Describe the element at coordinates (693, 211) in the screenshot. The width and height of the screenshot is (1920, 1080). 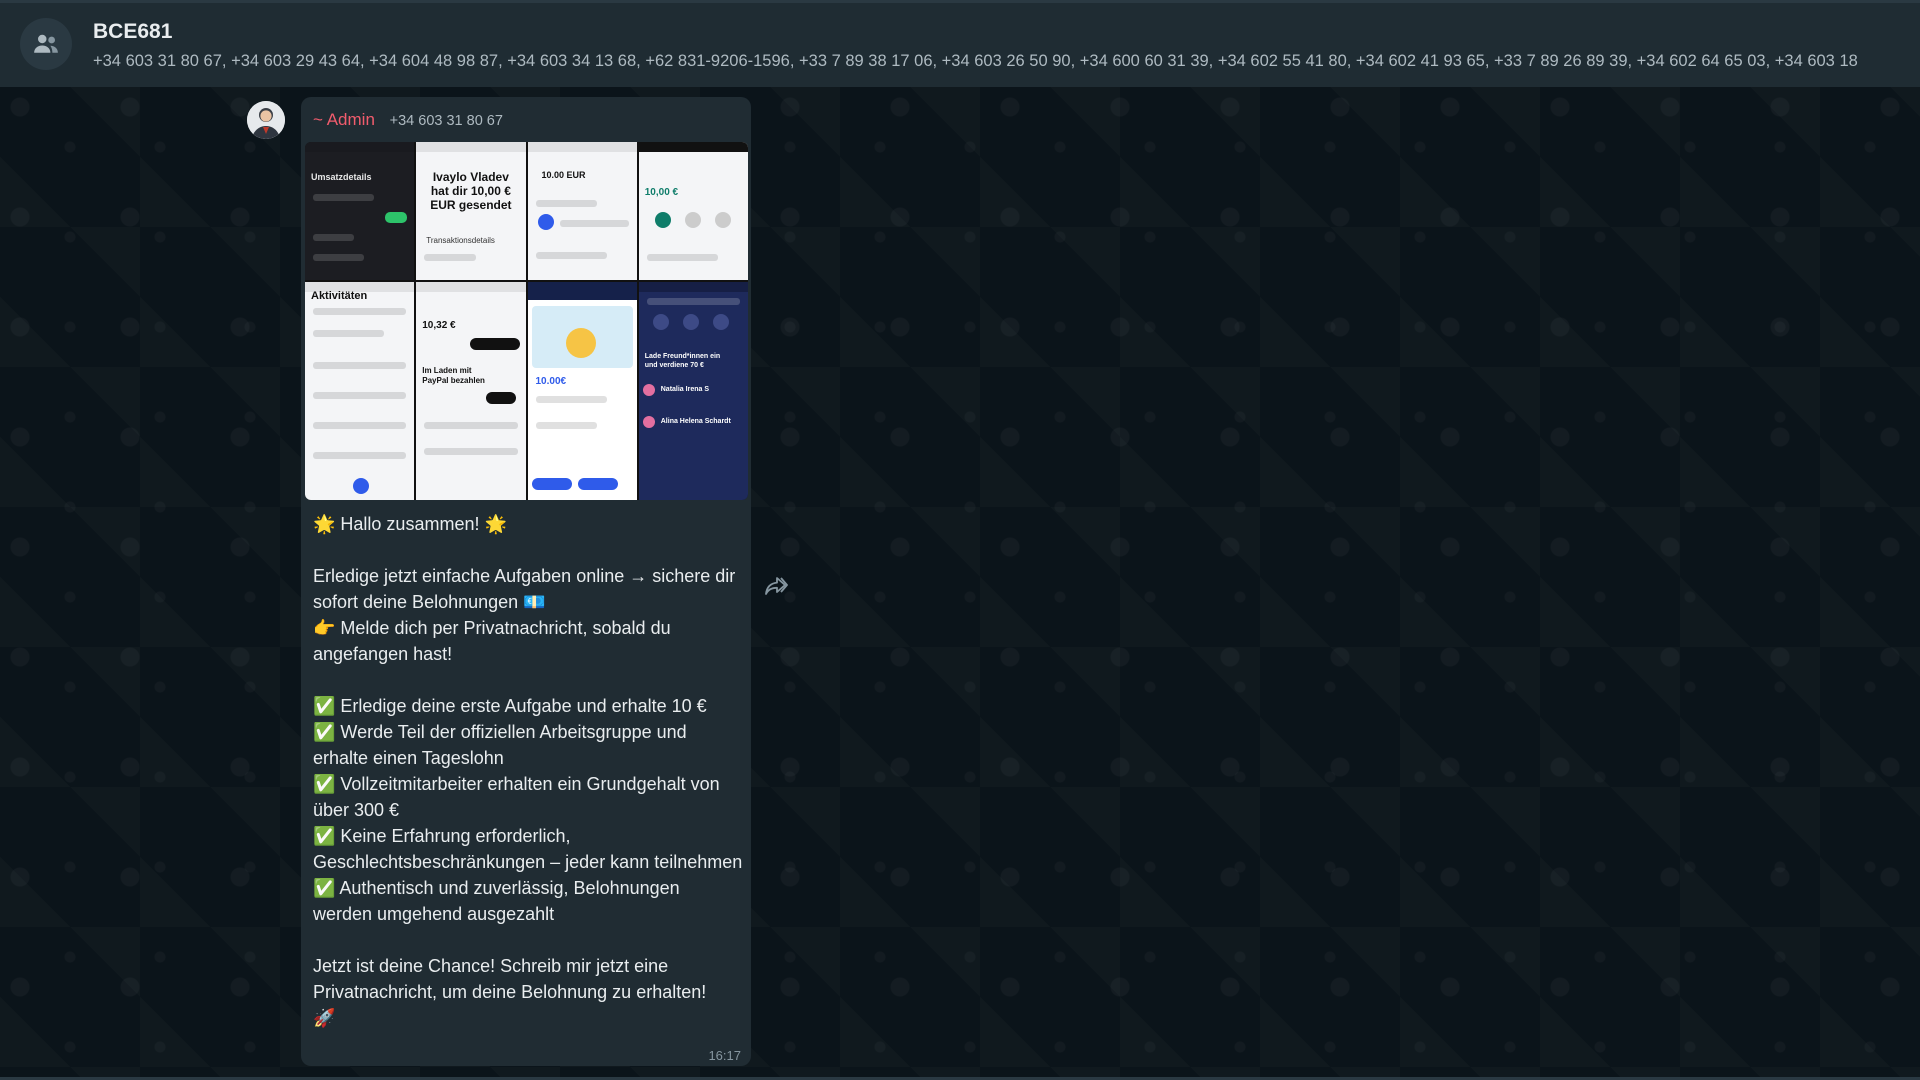
I see `album-image-4: 10,00 €` at that location.